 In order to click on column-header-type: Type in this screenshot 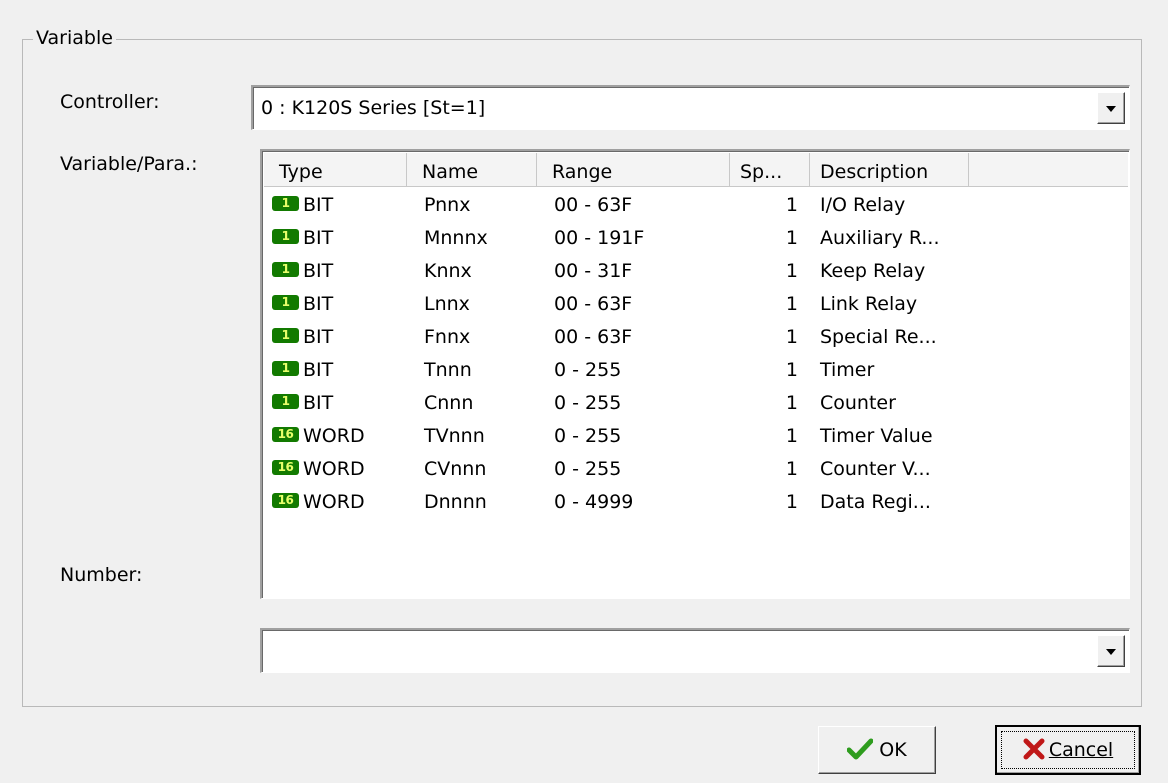, I will do `click(335, 170)`.